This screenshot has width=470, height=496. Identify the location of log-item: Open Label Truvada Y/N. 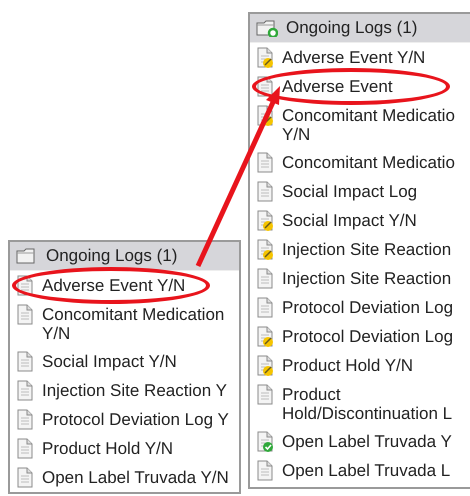
(124, 477).